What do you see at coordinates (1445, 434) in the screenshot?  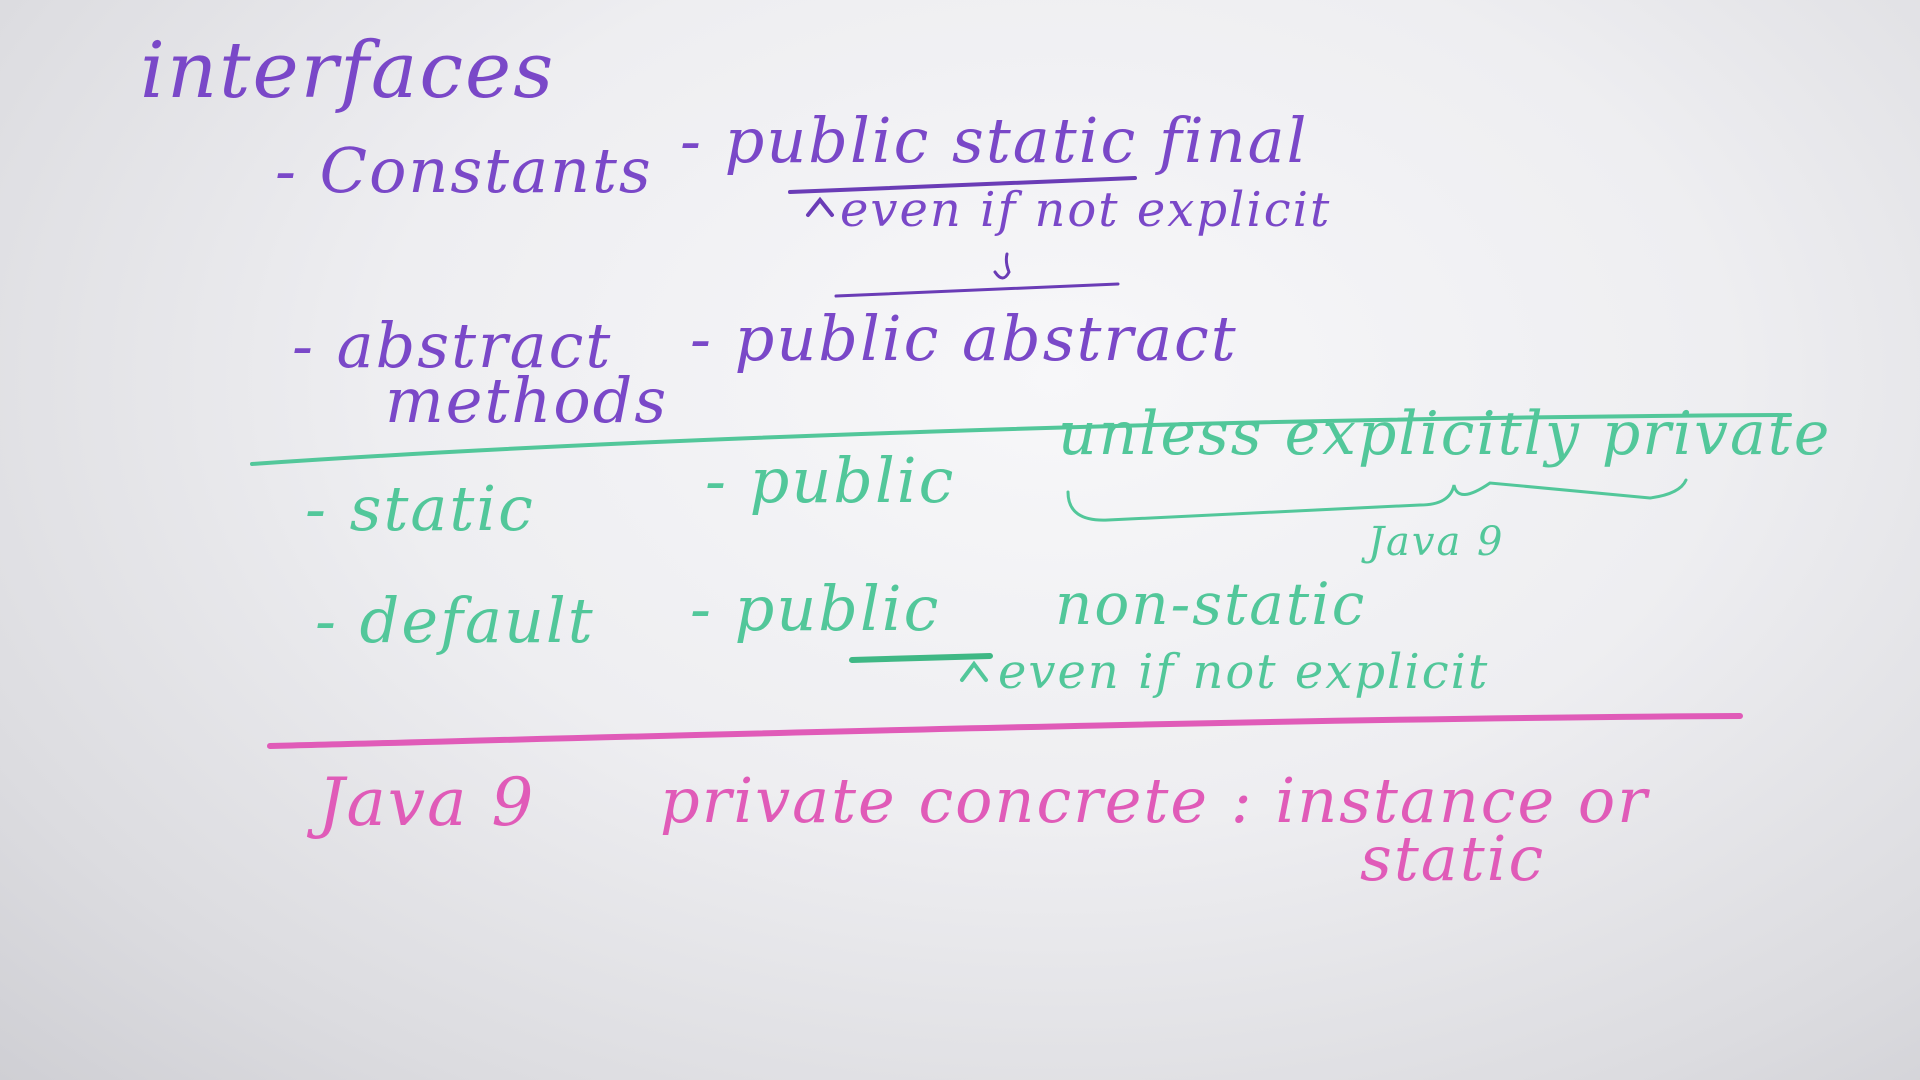 I see `note-static: unless explicitly private` at bounding box center [1445, 434].